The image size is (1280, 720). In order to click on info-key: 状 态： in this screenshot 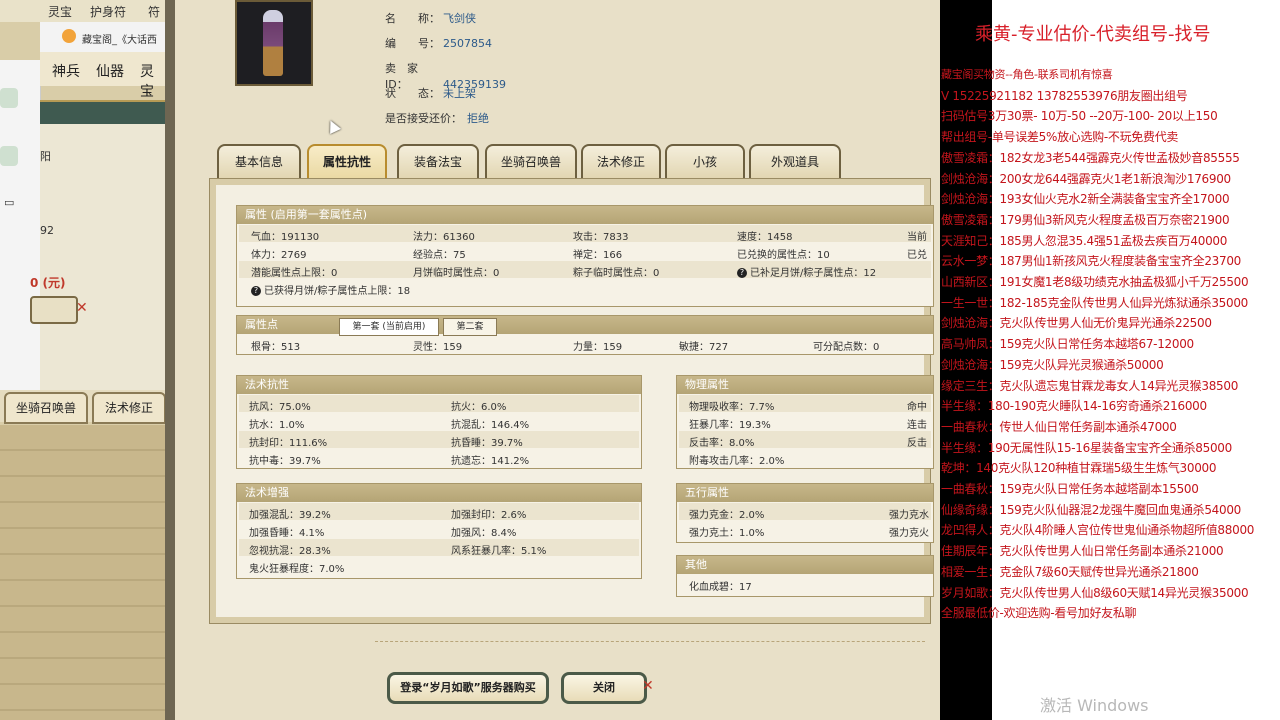, I will do `click(412, 93)`.